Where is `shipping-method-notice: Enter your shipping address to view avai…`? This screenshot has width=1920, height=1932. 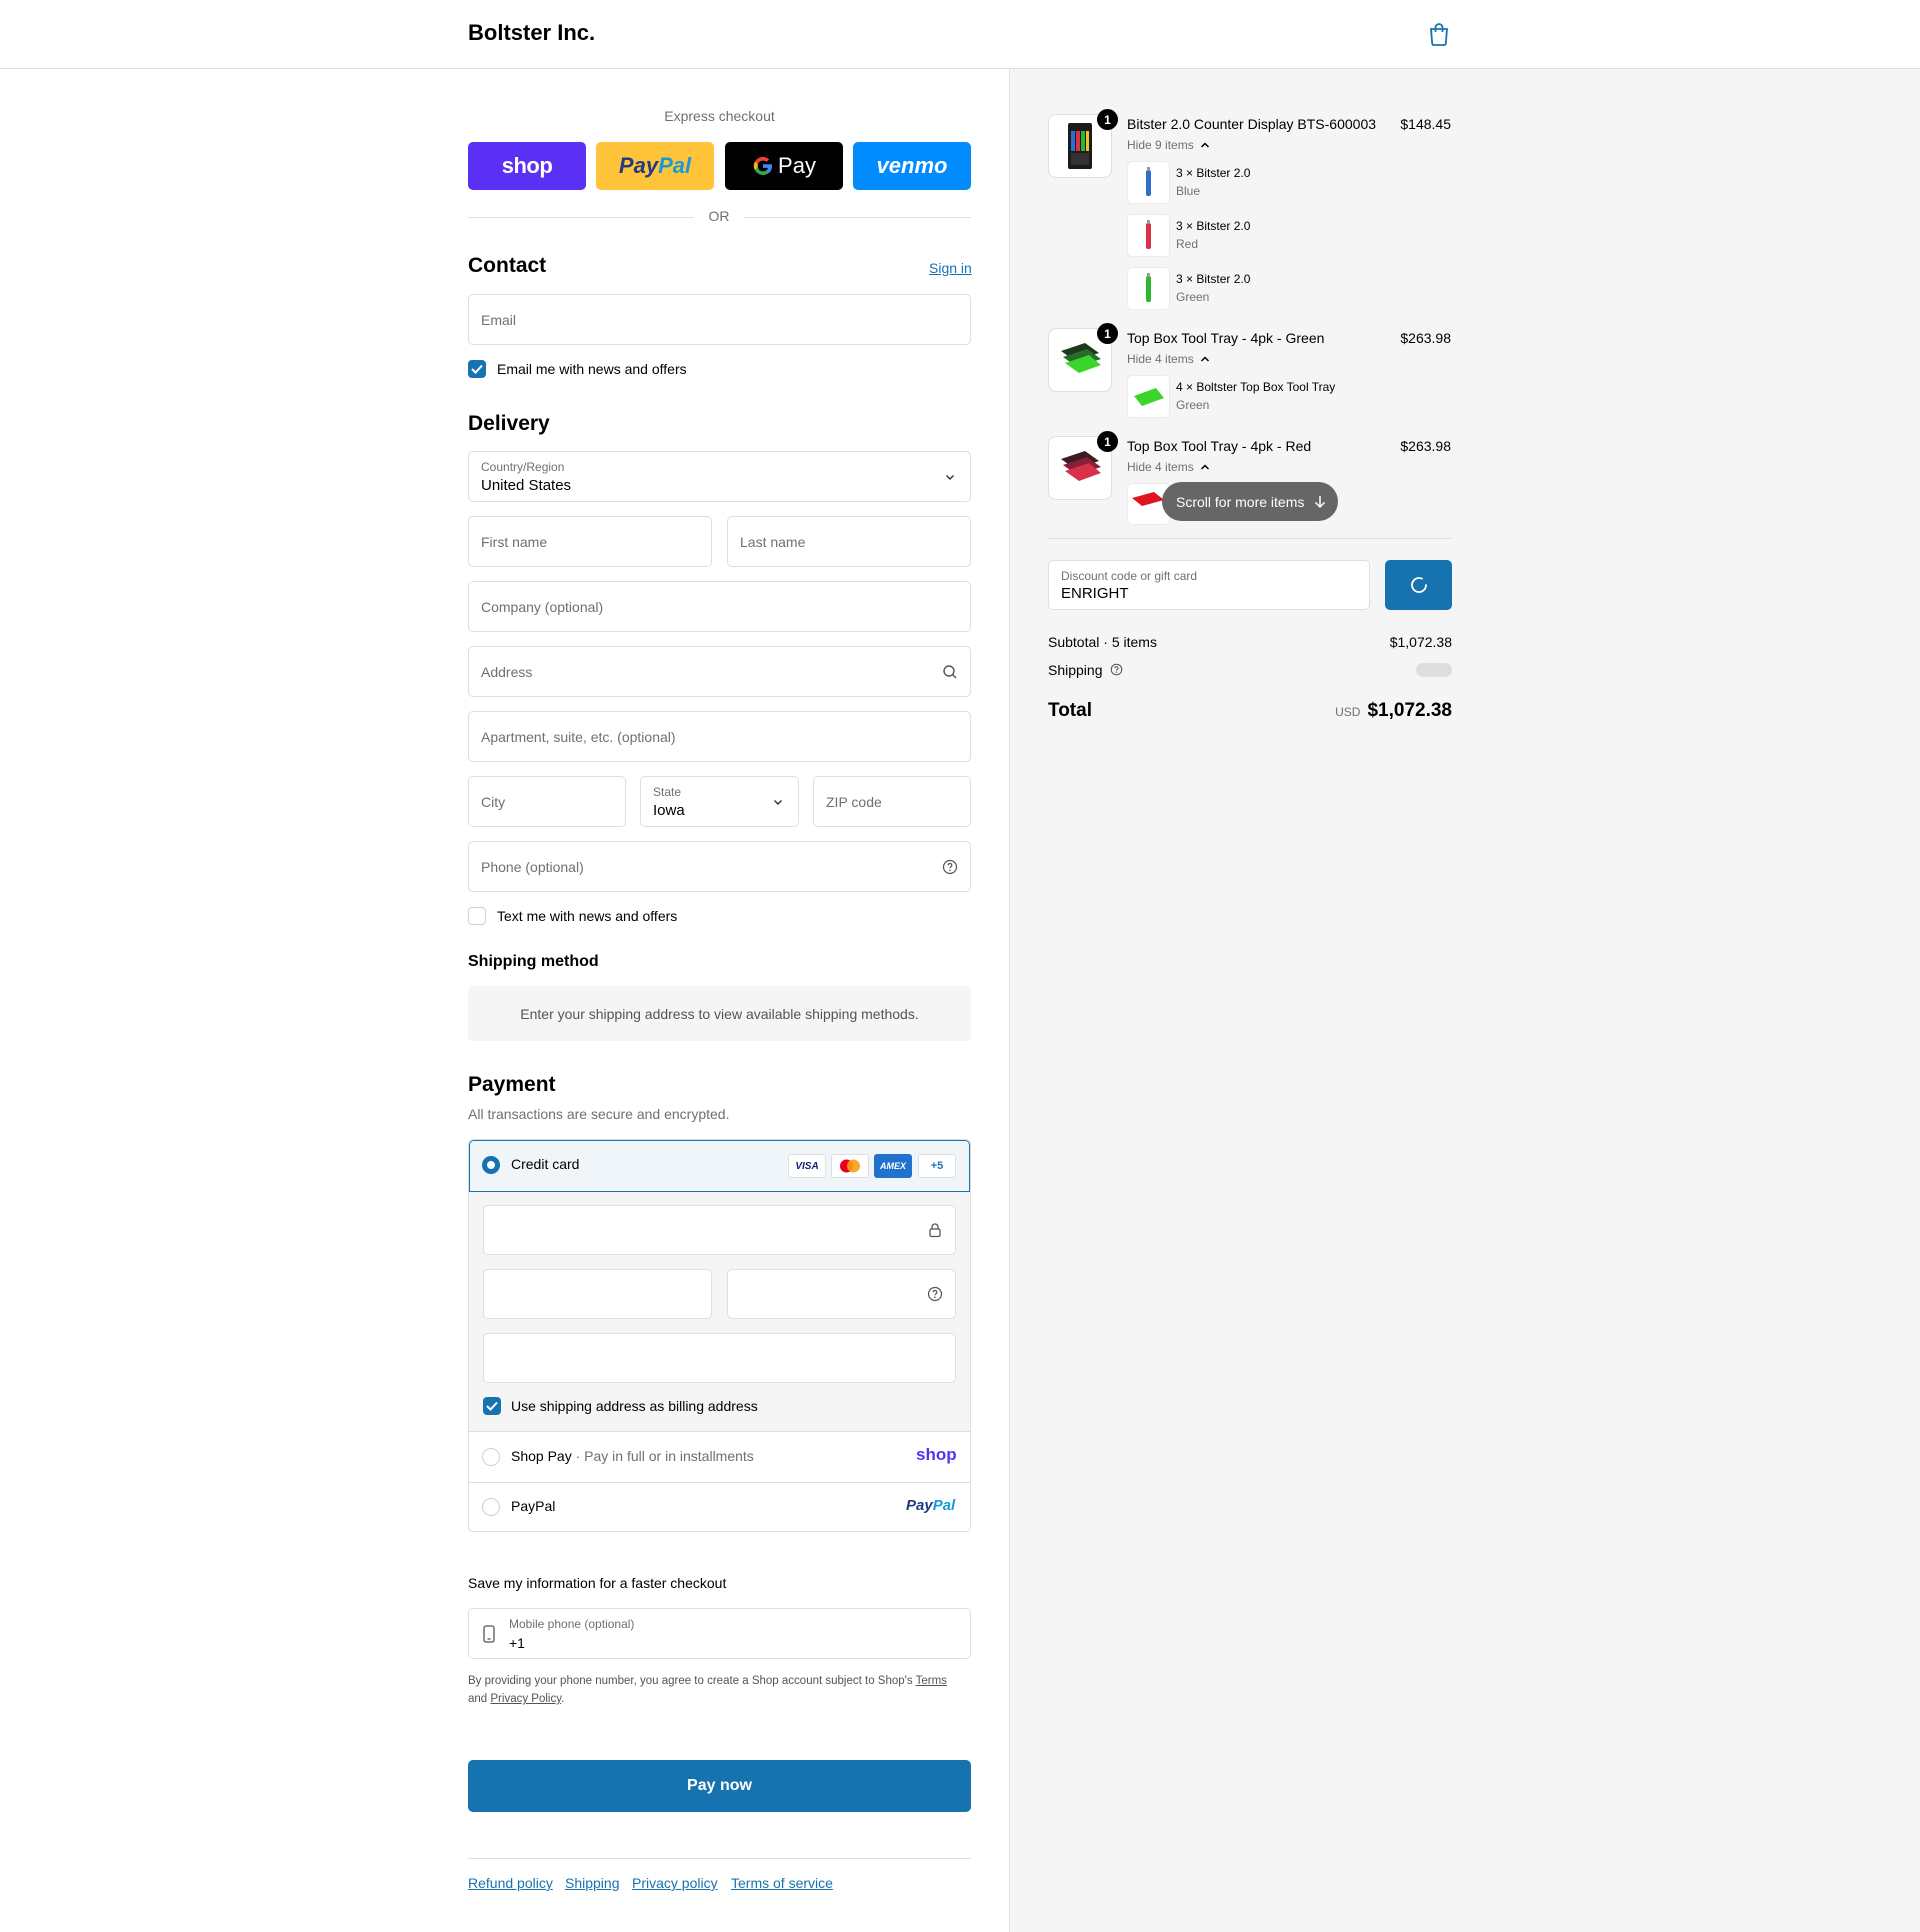 shipping-method-notice: Enter your shipping address to view avai… is located at coordinates (719, 1013).